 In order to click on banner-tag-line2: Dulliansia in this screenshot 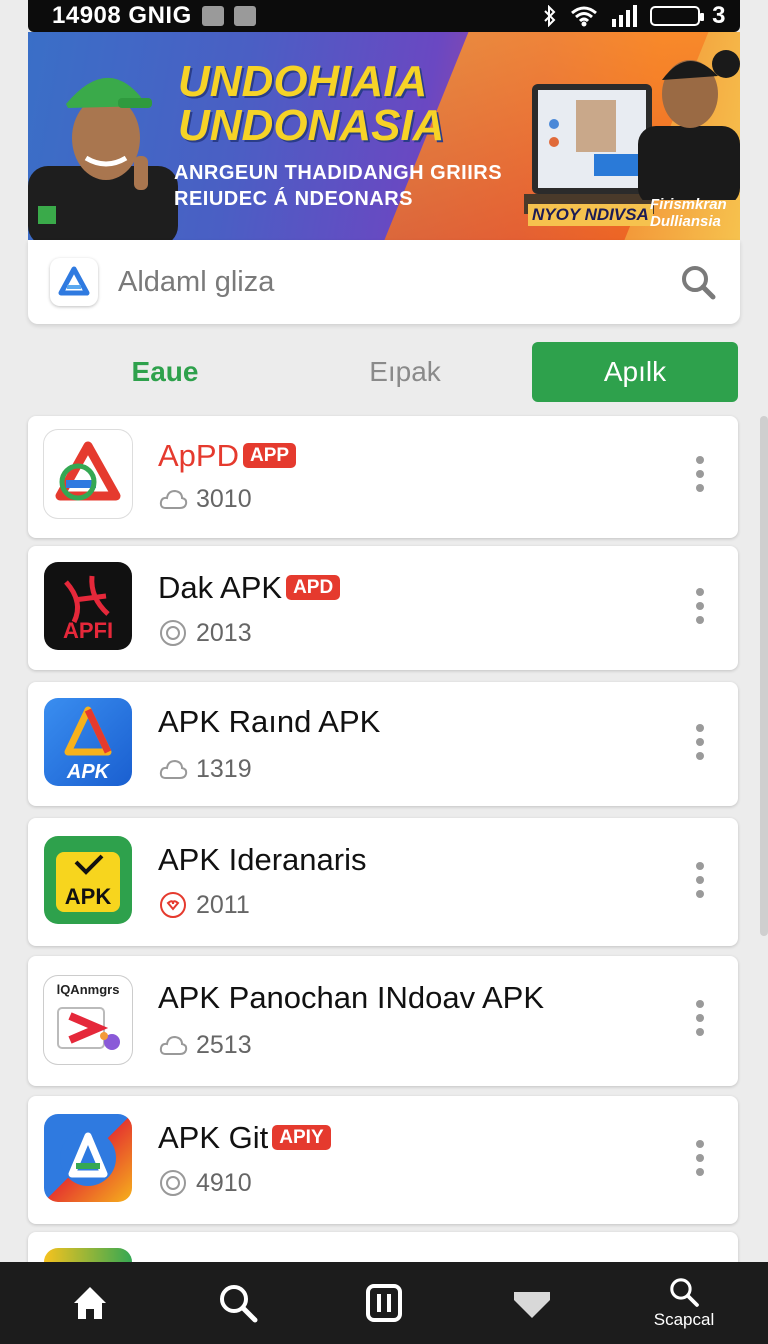, I will do `click(685, 221)`.